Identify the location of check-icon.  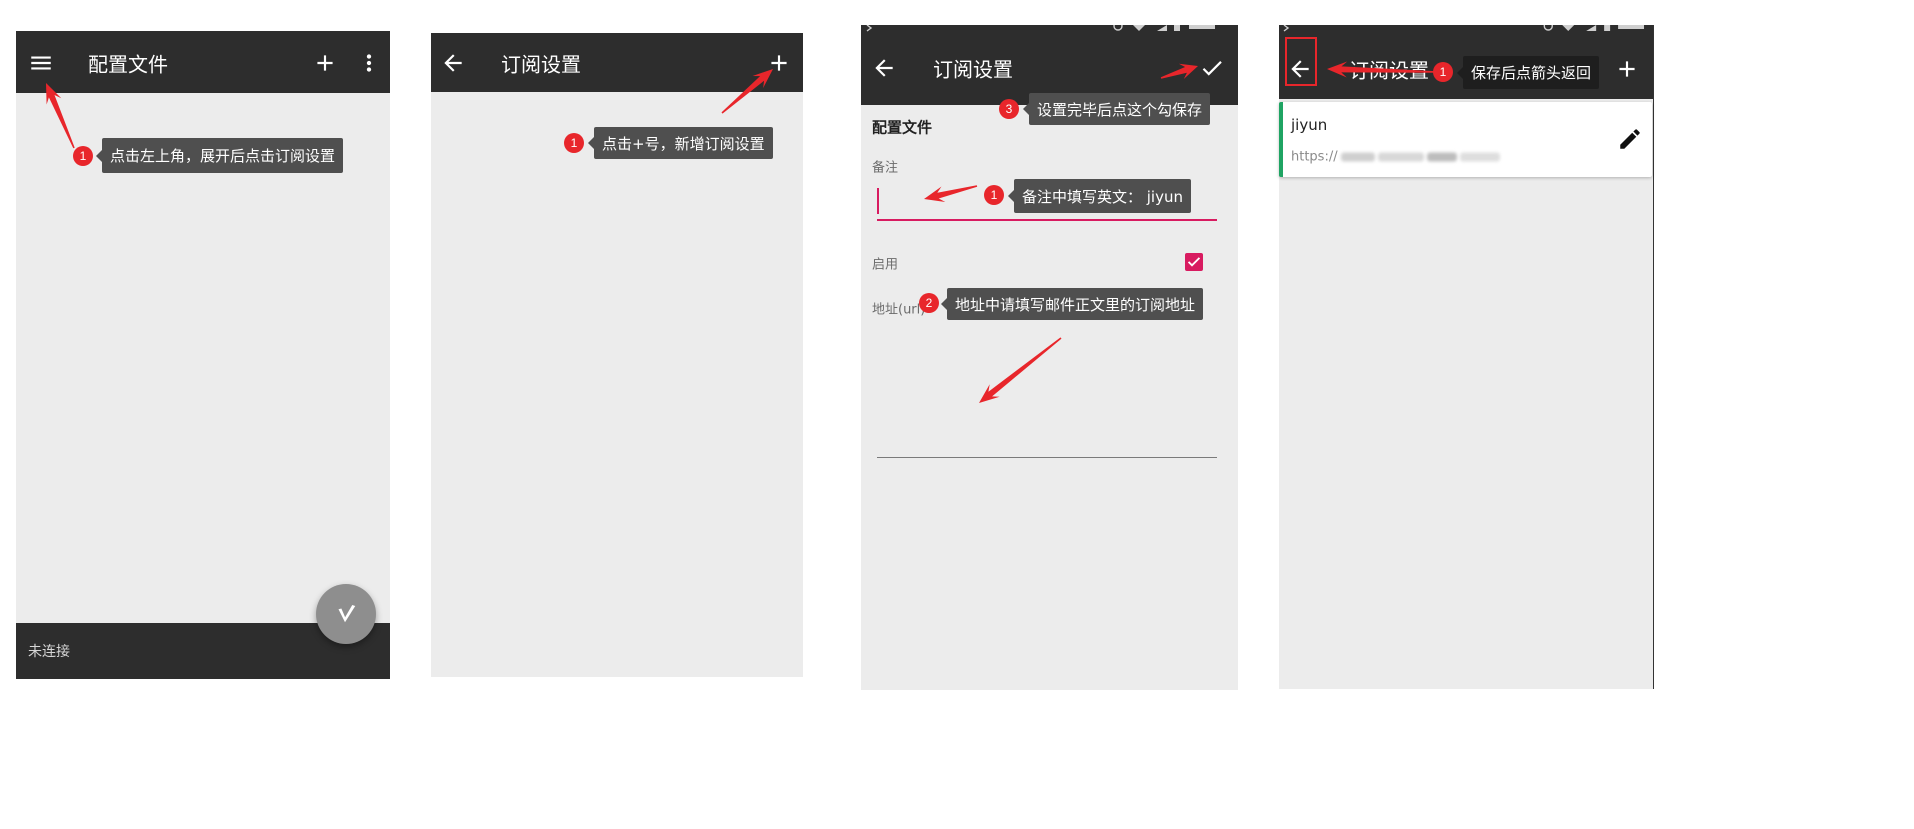
(1212, 68).